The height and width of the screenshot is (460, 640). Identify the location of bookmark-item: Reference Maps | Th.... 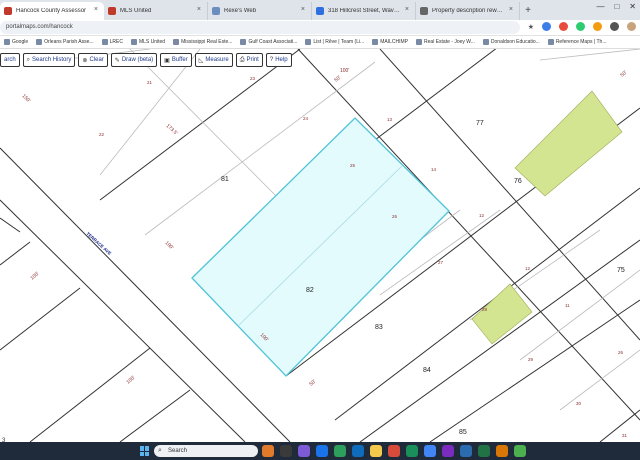
(577, 42).